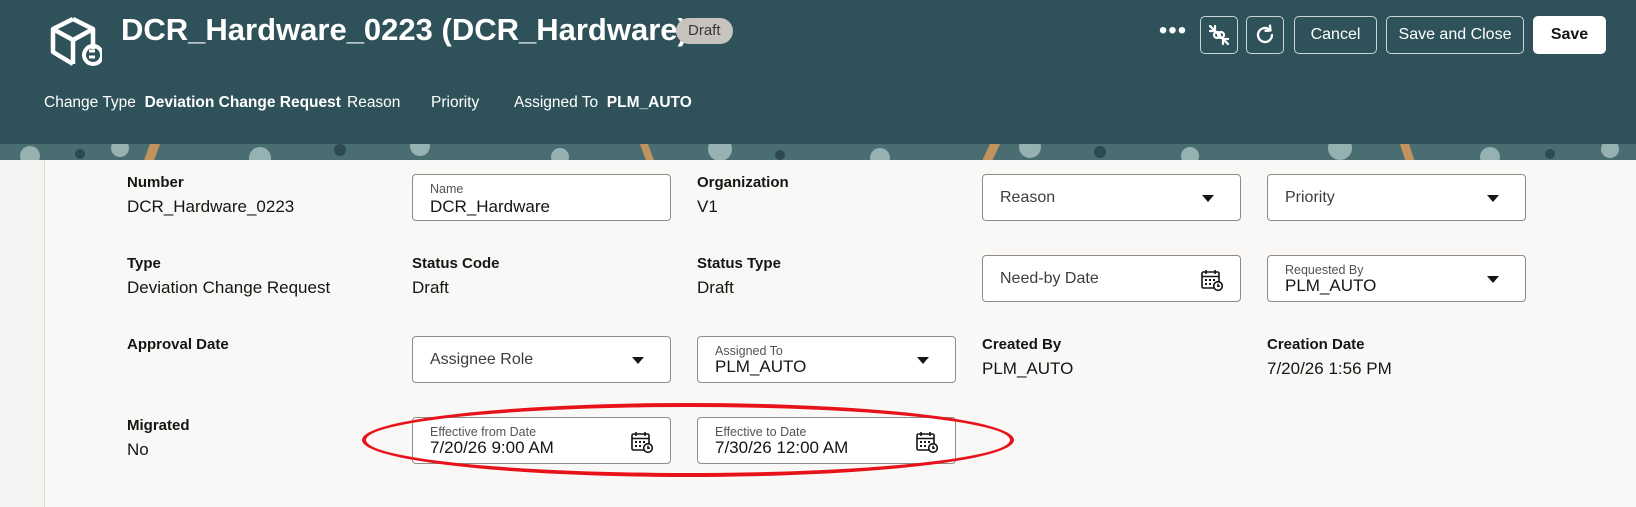 The width and height of the screenshot is (1636, 507). What do you see at coordinates (482, 359) in the screenshot?
I see `assignee-role-placeholder: Assignee Role` at bounding box center [482, 359].